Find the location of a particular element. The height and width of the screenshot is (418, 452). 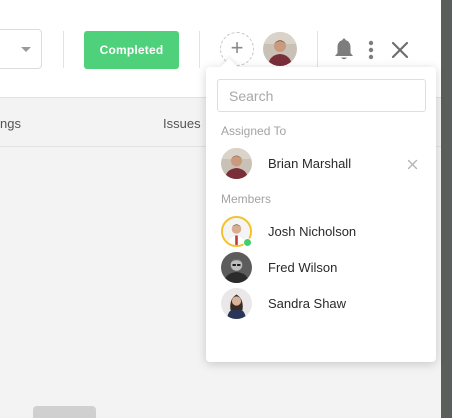

member-name: Josh Nicholson is located at coordinates (312, 231).